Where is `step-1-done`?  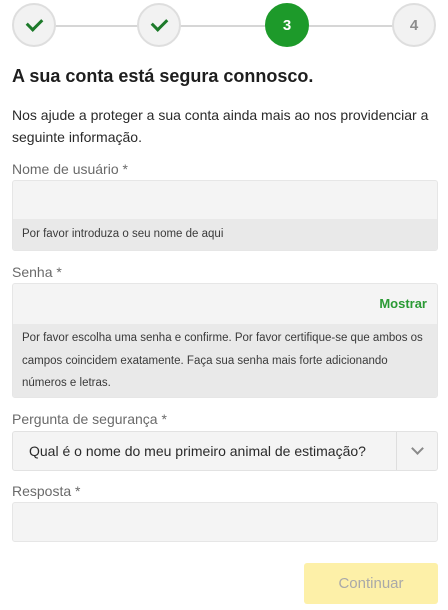
step-1-done is located at coordinates (34, 25).